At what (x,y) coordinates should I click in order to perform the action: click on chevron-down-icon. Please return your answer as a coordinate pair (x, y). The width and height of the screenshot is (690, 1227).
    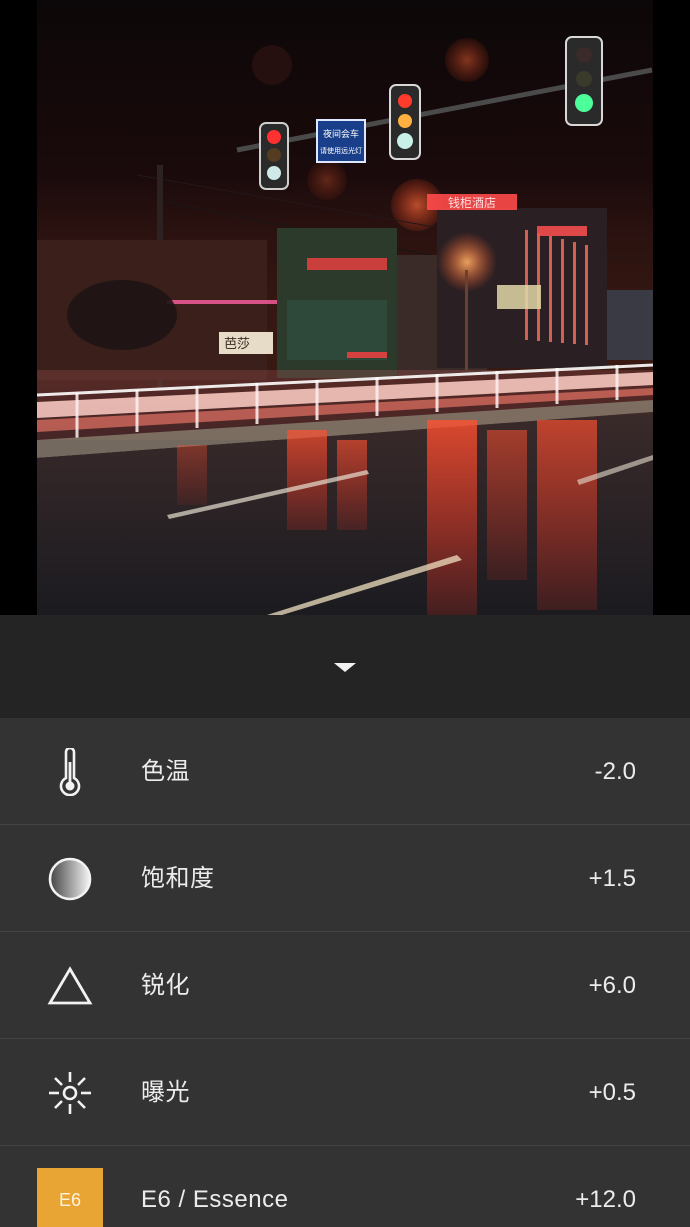
    Looking at the image, I should click on (345, 667).